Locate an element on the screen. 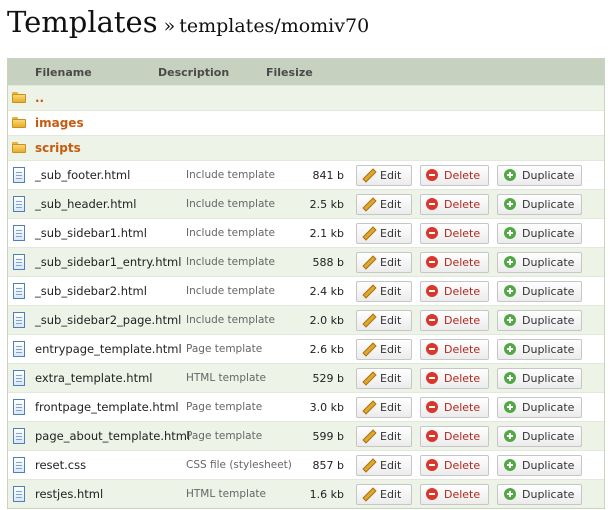  file-name: restjes.html is located at coordinates (110, 494).